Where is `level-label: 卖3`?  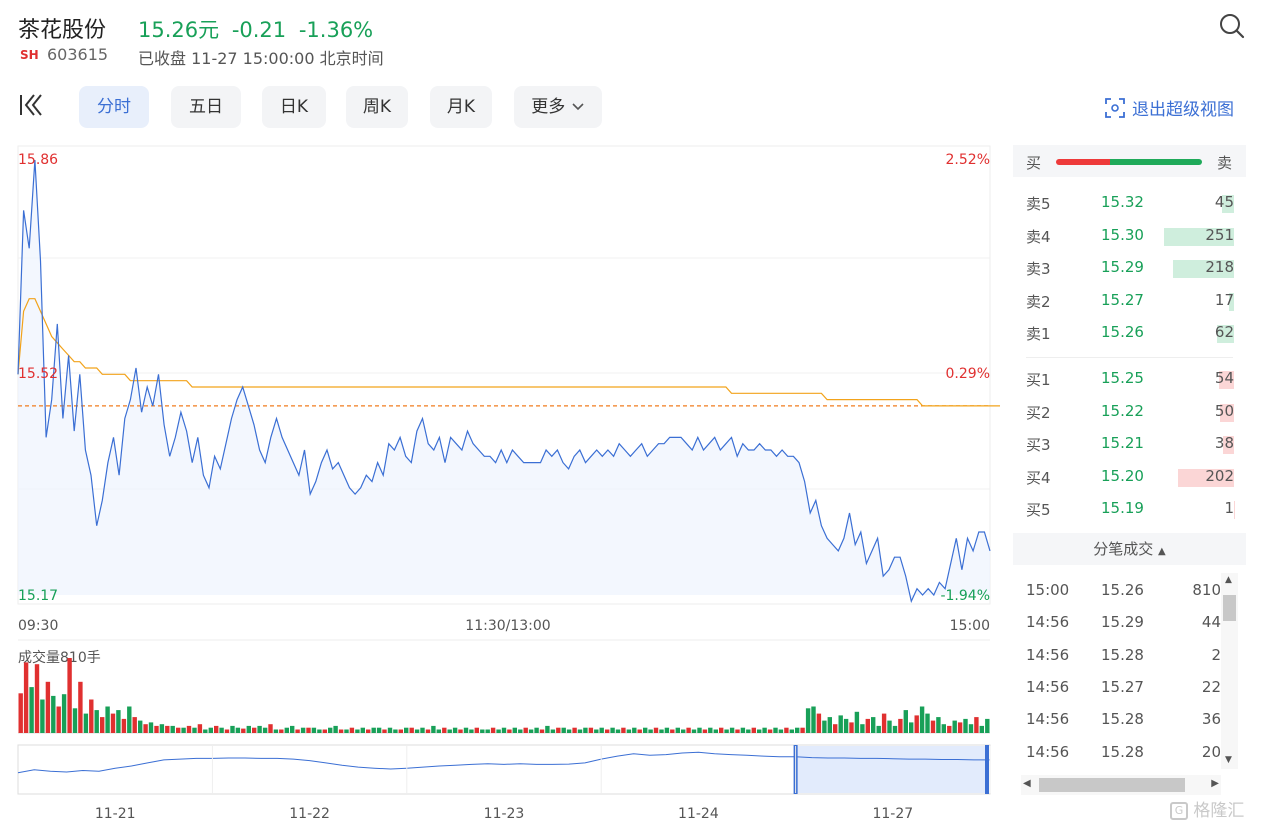 level-label: 卖3 is located at coordinates (1038, 269).